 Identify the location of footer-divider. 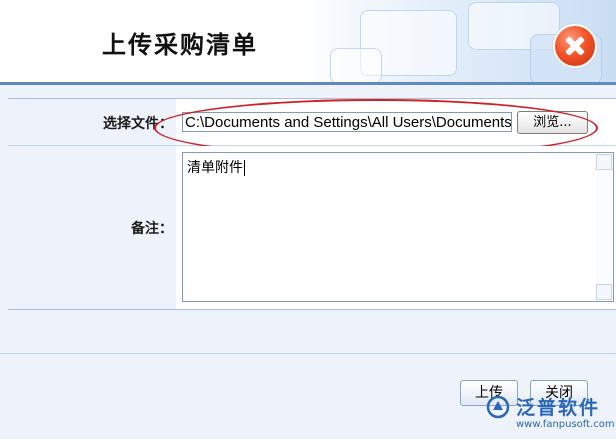
(308, 353).